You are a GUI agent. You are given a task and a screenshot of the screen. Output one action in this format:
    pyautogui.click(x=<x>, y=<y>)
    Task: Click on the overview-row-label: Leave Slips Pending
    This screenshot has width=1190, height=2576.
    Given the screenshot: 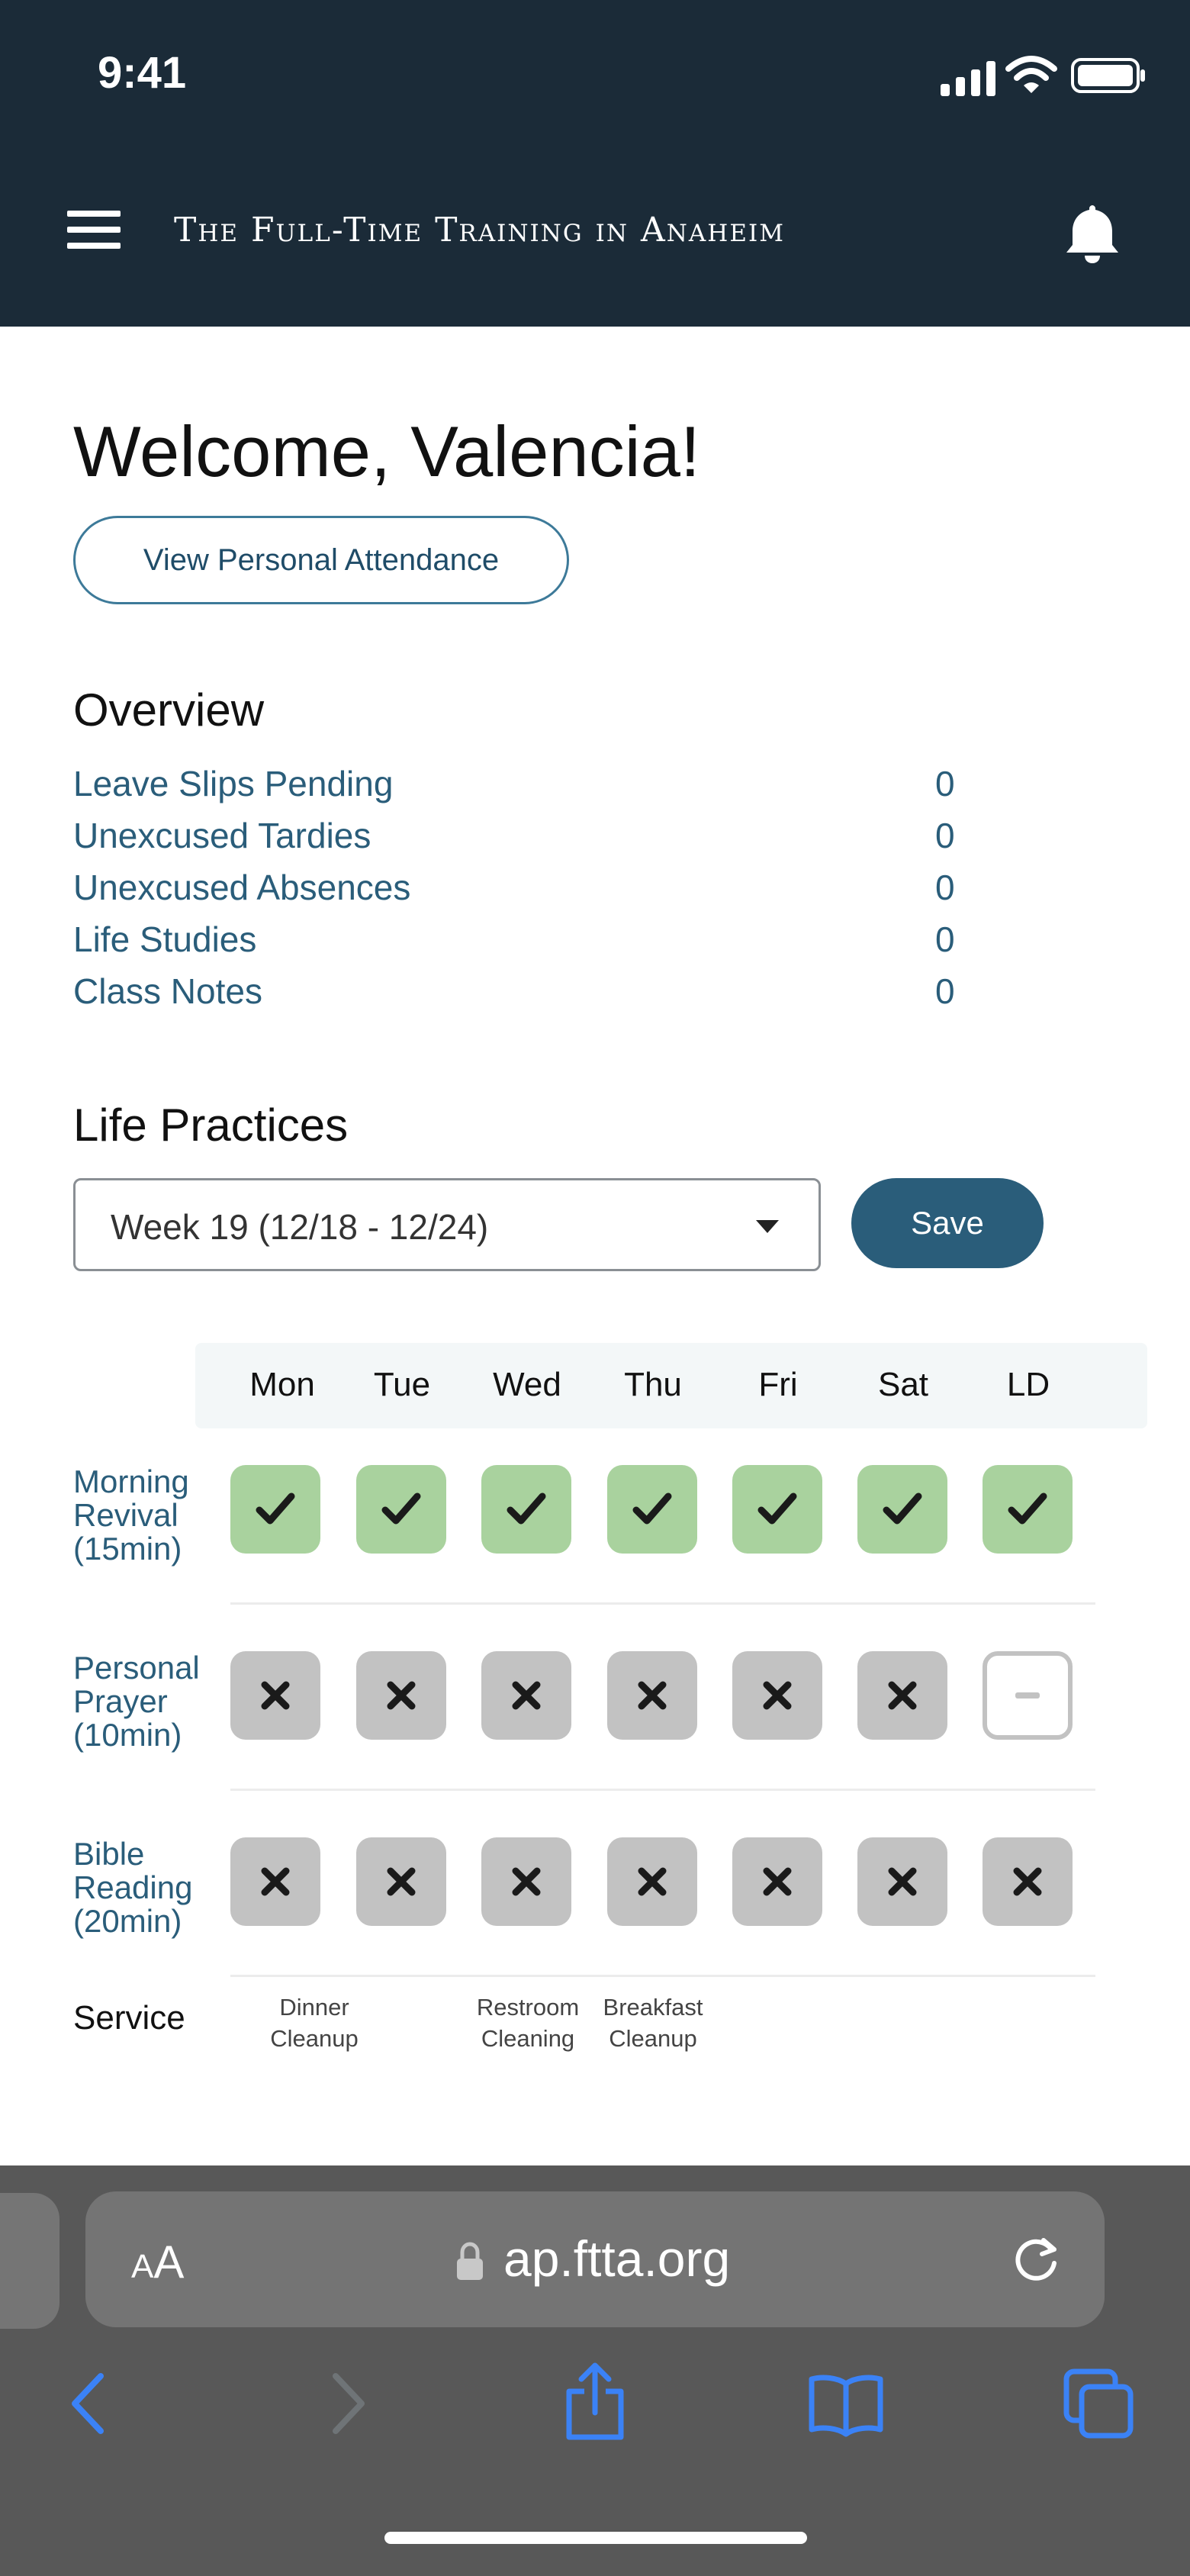 What is the action you would take?
    pyautogui.click(x=233, y=783)
    